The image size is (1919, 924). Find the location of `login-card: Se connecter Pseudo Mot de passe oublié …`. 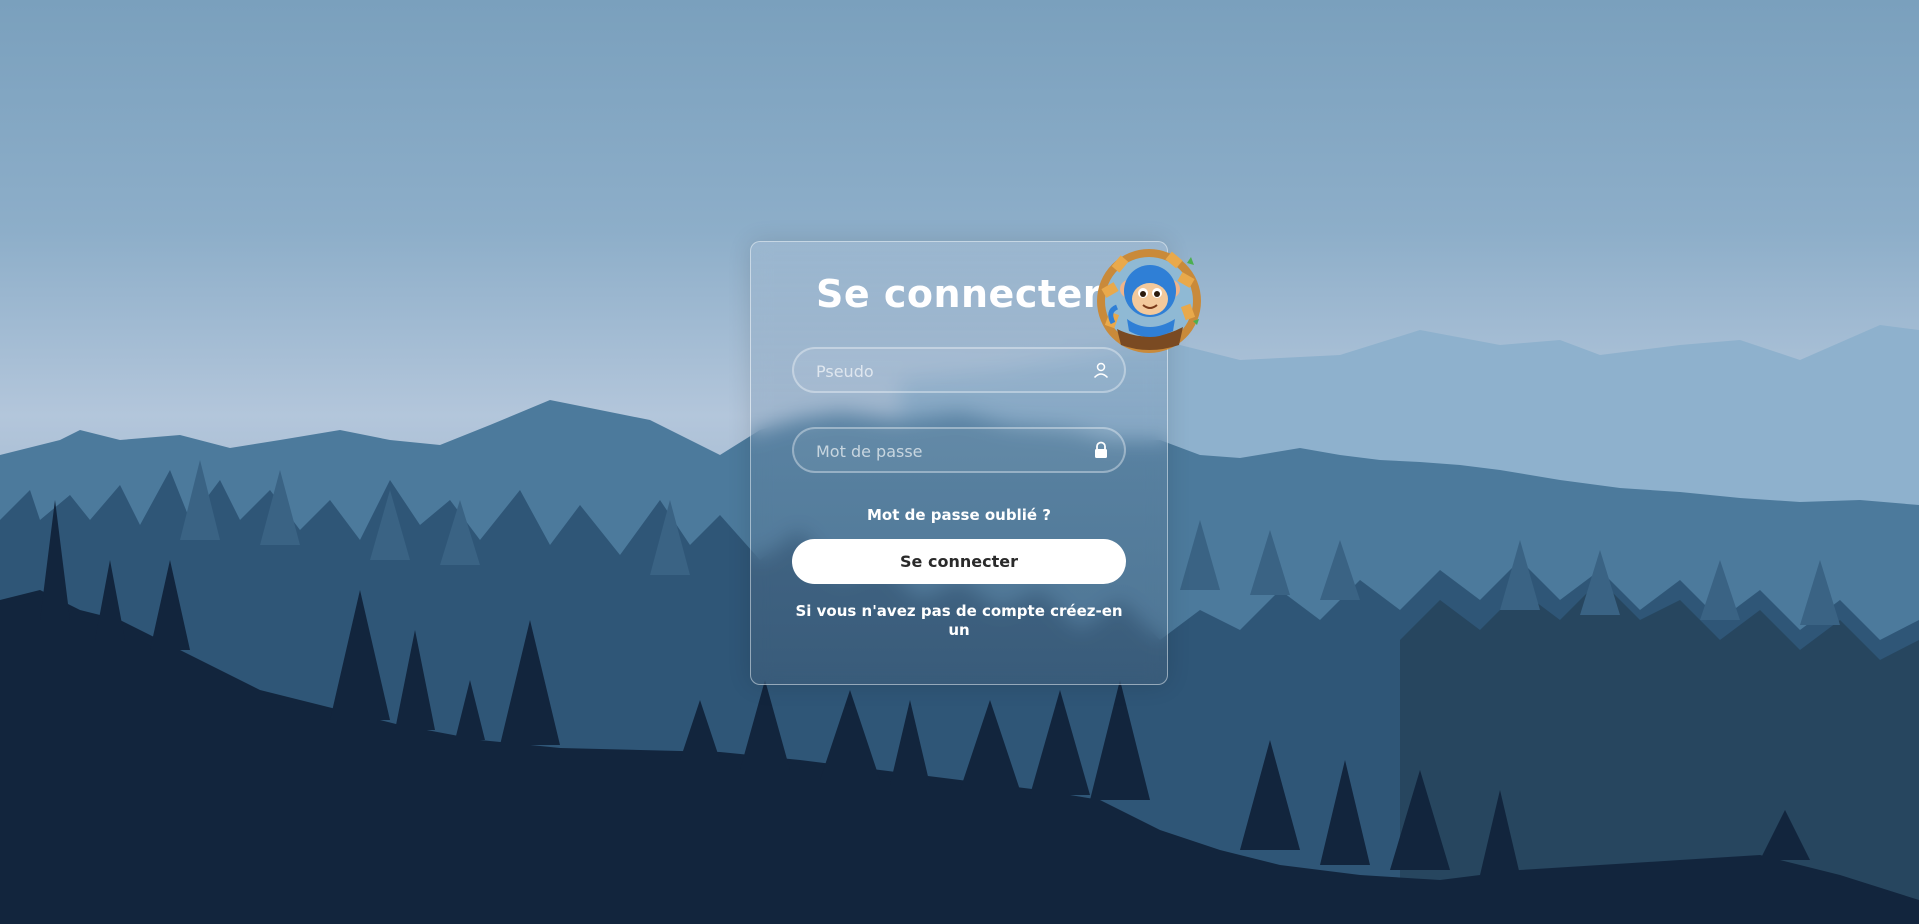

login-card: Se connecter Pseudo Mot de passe oublié … is located at coordinates (975, 463).